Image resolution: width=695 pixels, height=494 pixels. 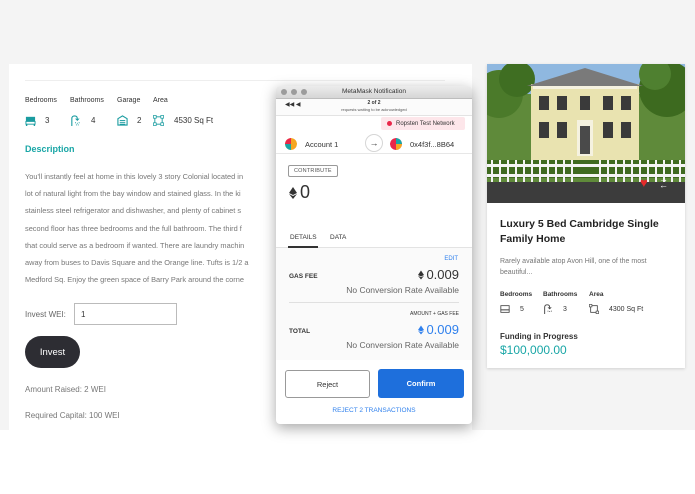 What do you see at coordinates (451, 259) in the screenshot?
I see `edit-gas-link: EDIT` at bounding box center [451, 259].